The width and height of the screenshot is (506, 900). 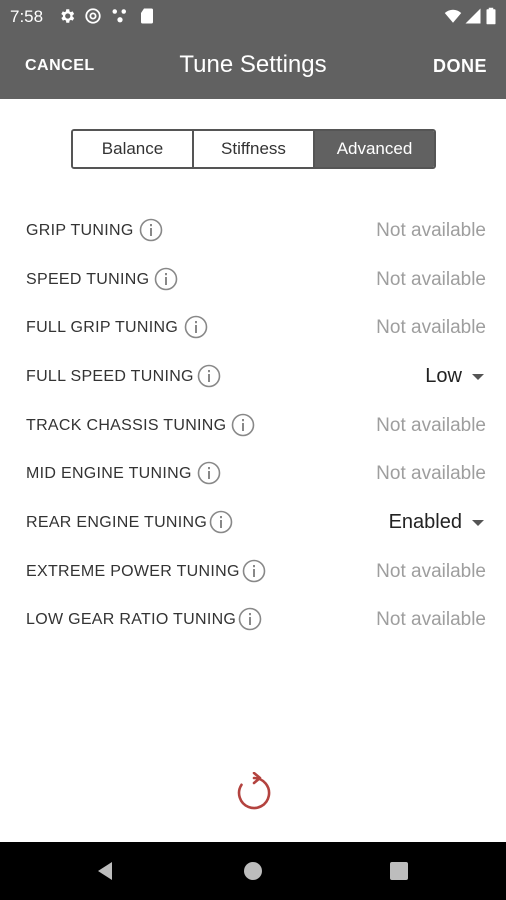 What do you see at coordinates (253, 280) in the screenshot?
I see `setting-row-speed-tuning: SPEED TUNING Not available` at bounding box center [253, 280].